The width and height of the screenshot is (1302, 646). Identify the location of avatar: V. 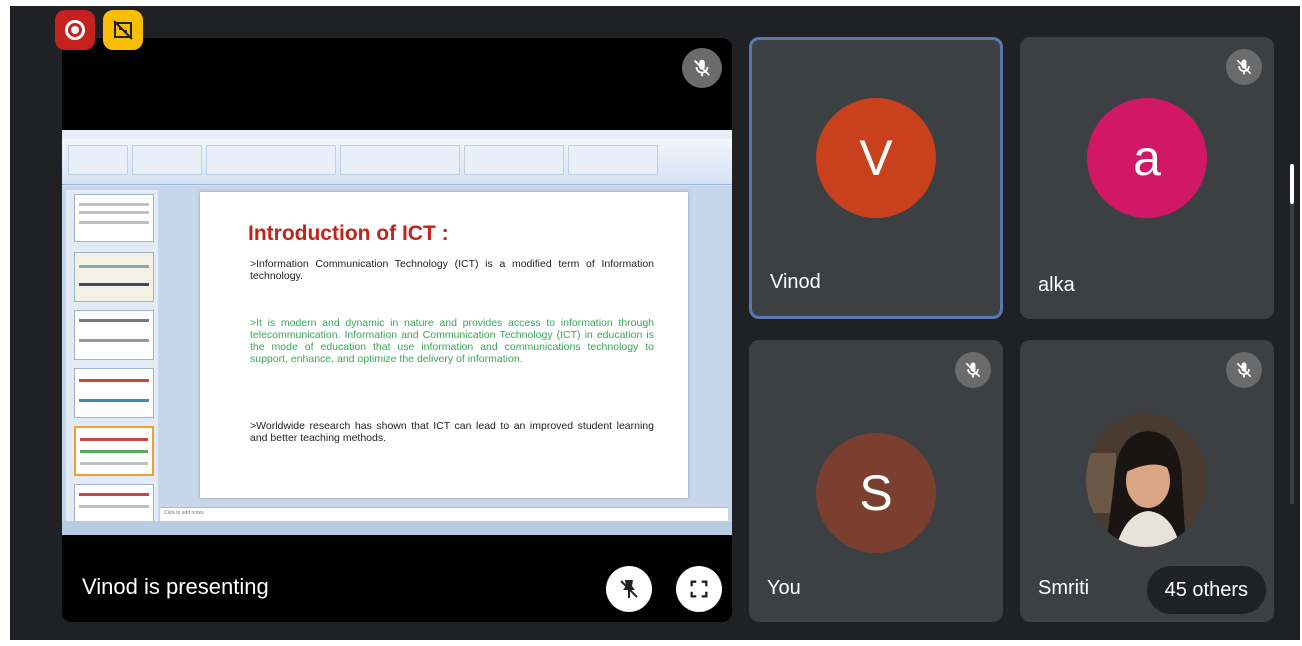
(876, 158).